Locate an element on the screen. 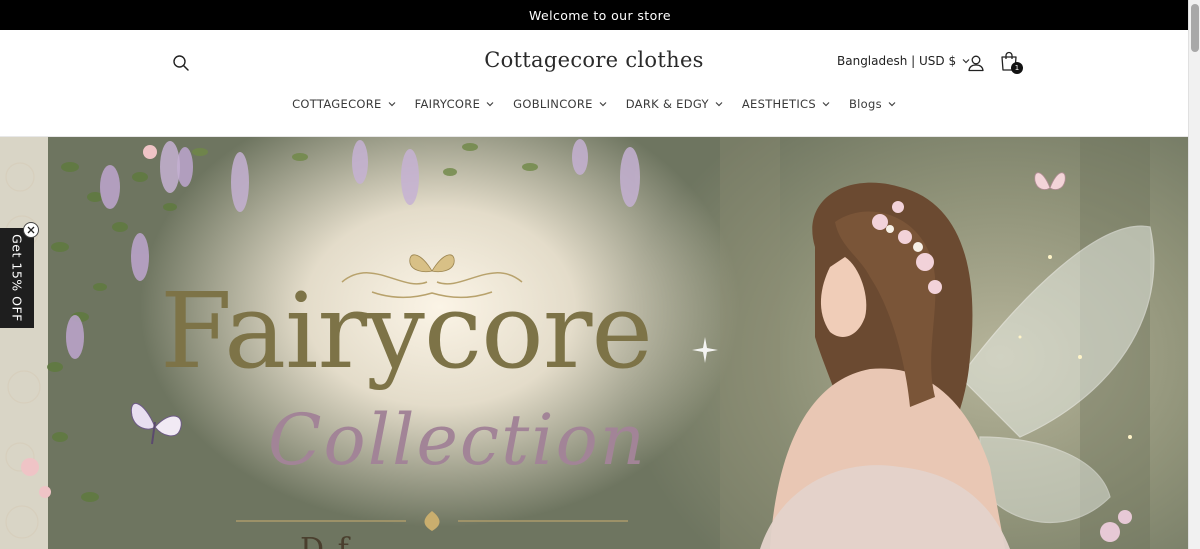 The image size is (1200, 549). country-currency-selector: Bangladesh | USD $ is located at coordinates (903, 61).